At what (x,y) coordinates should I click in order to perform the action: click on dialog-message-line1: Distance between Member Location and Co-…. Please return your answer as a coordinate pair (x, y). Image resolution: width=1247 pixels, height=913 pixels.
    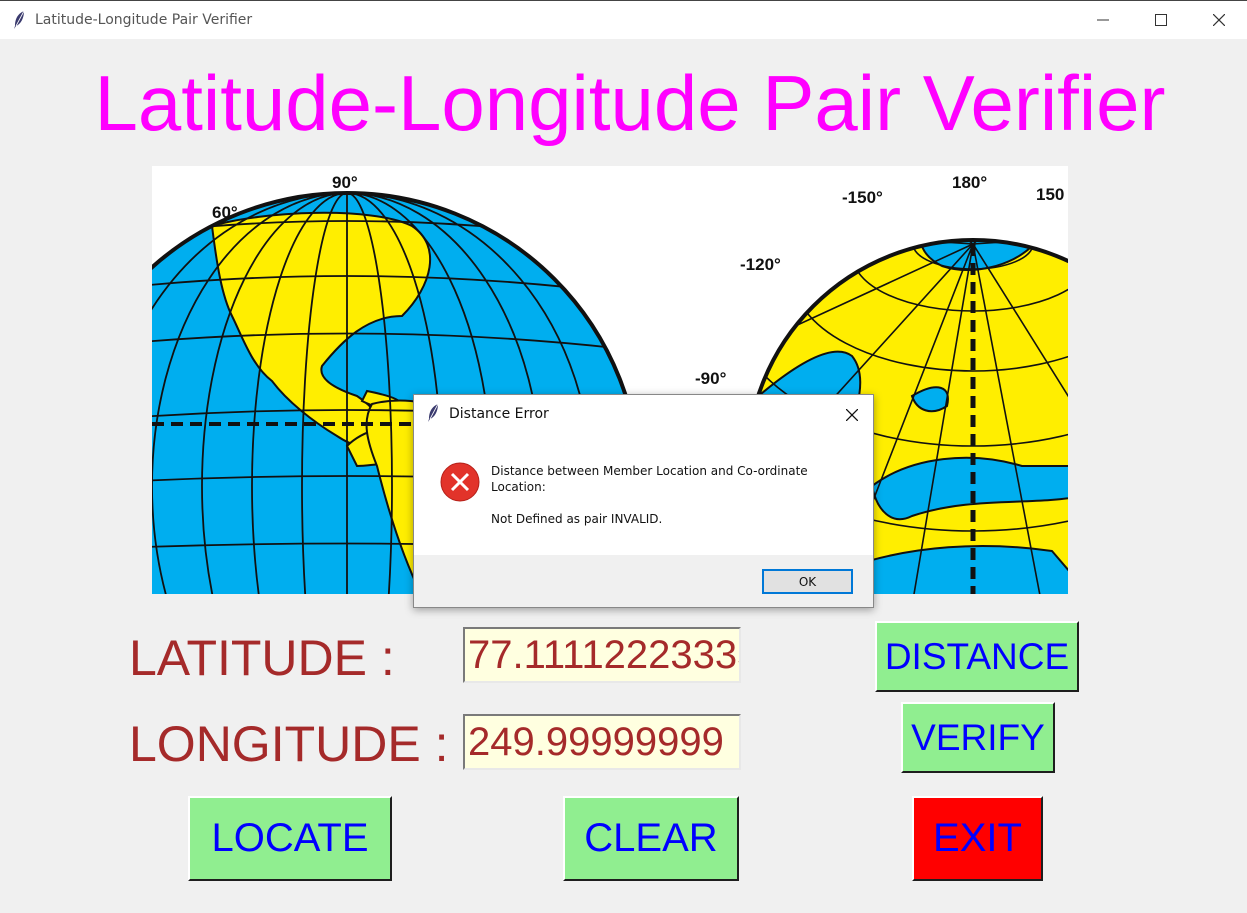
    Looking at the image, I should click on (649, 479).